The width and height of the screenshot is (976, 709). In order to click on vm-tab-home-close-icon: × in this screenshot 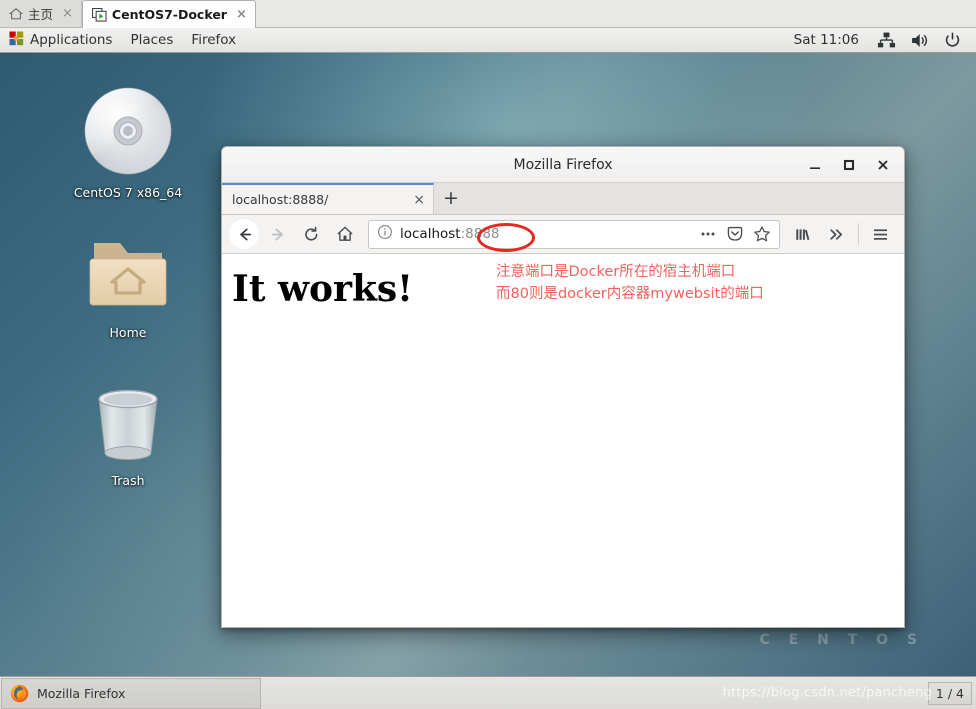, I will do `click(67, 13)`.